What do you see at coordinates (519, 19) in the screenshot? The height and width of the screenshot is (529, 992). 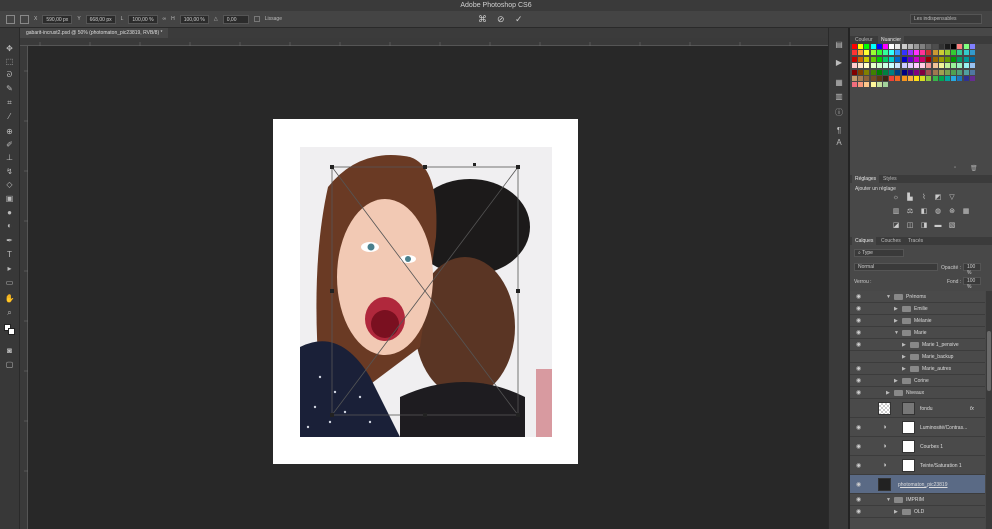 I see `commit-transform-icon: ✓` at bounding box center [519, 19].